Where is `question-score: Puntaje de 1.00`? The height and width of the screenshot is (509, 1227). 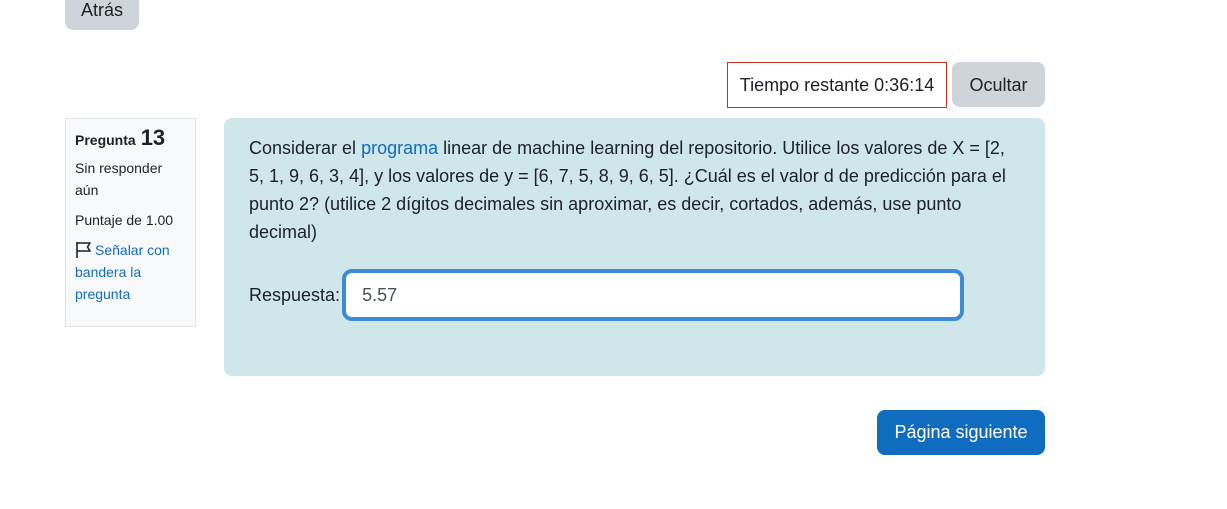
question-score: Puntaje de 1.00 is located at coordinates (124, 220).